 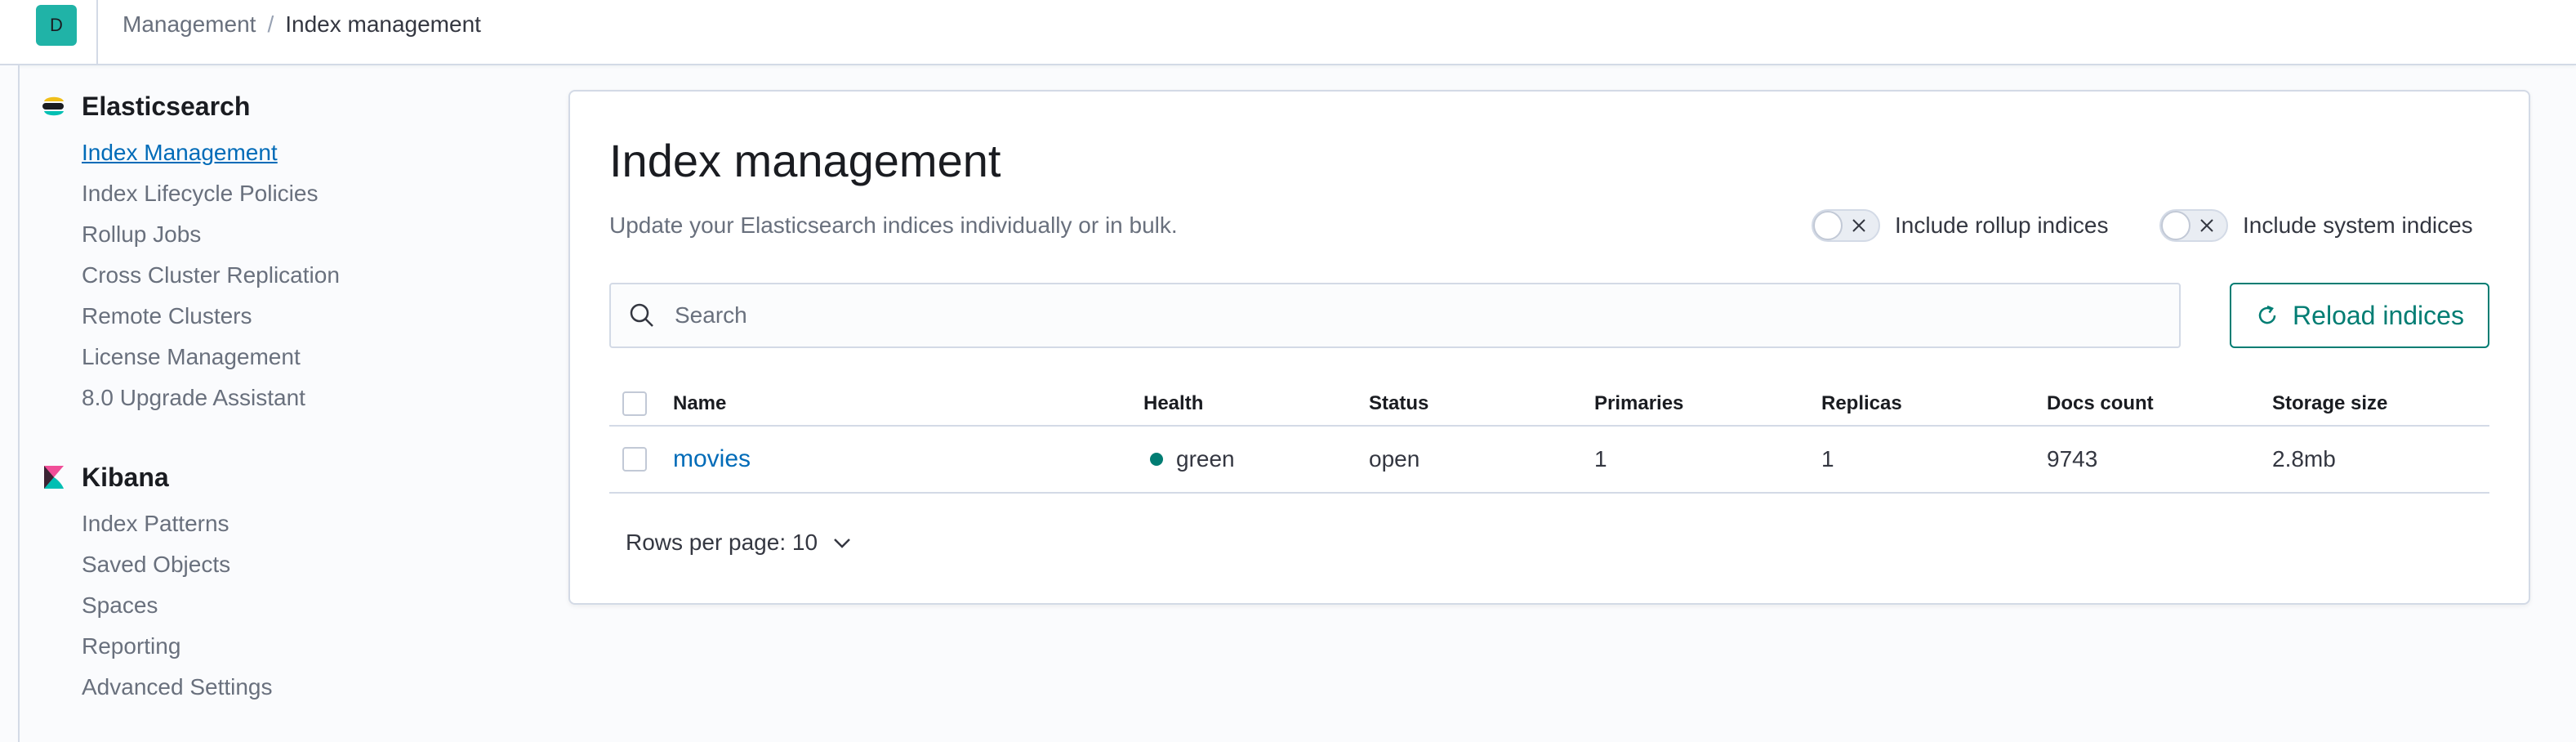 I want to click on index-name-cell: movies, so click(x=712, y=460).